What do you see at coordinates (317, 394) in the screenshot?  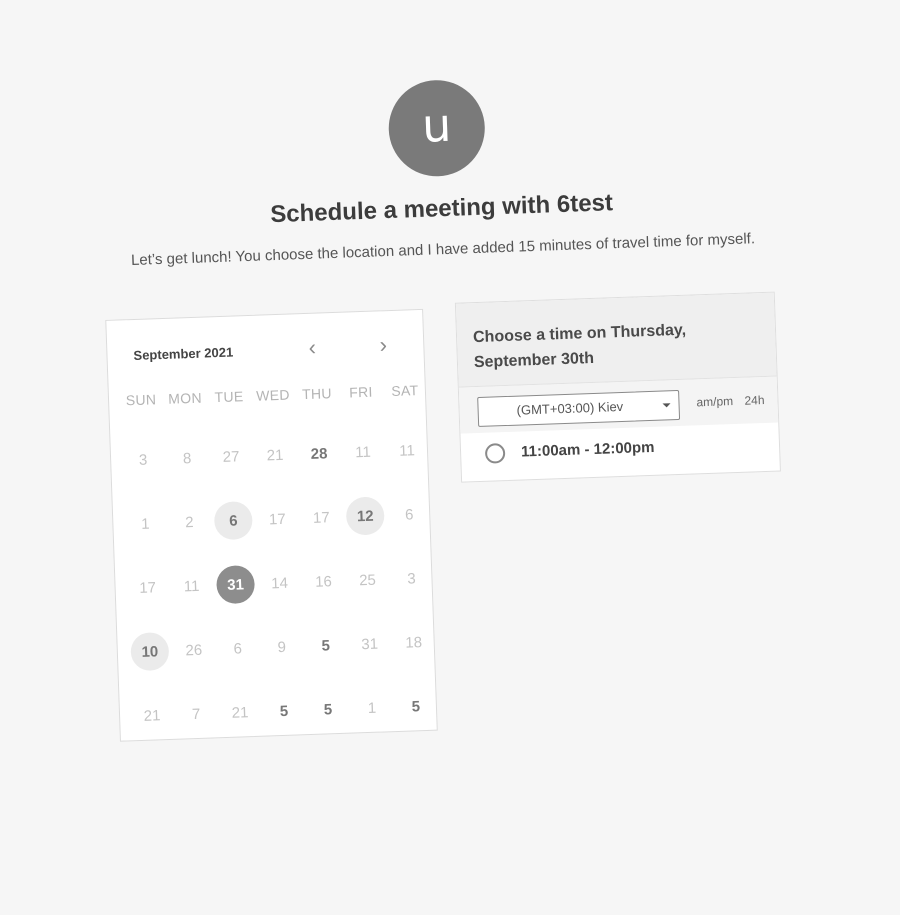 I see `weekday-label: THU` at bounding box center [317, 394].